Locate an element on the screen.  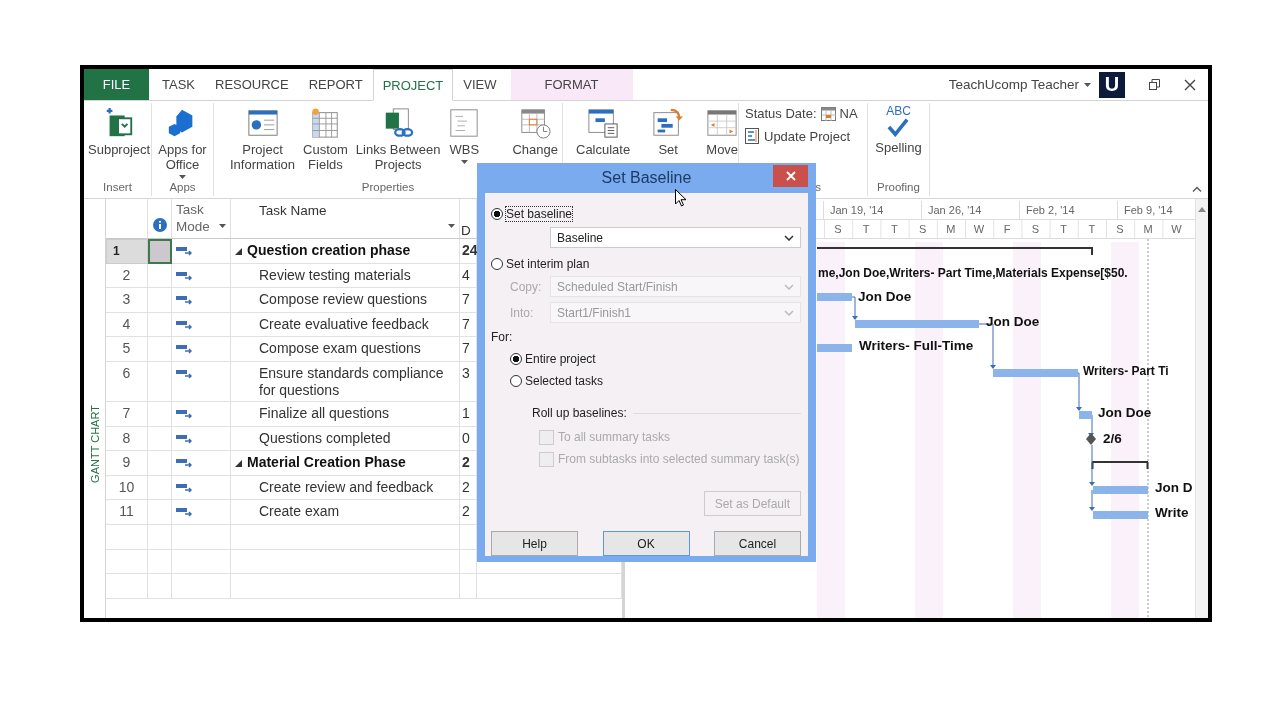
bar-label: Jon D is located at coordinates (1174, 487).